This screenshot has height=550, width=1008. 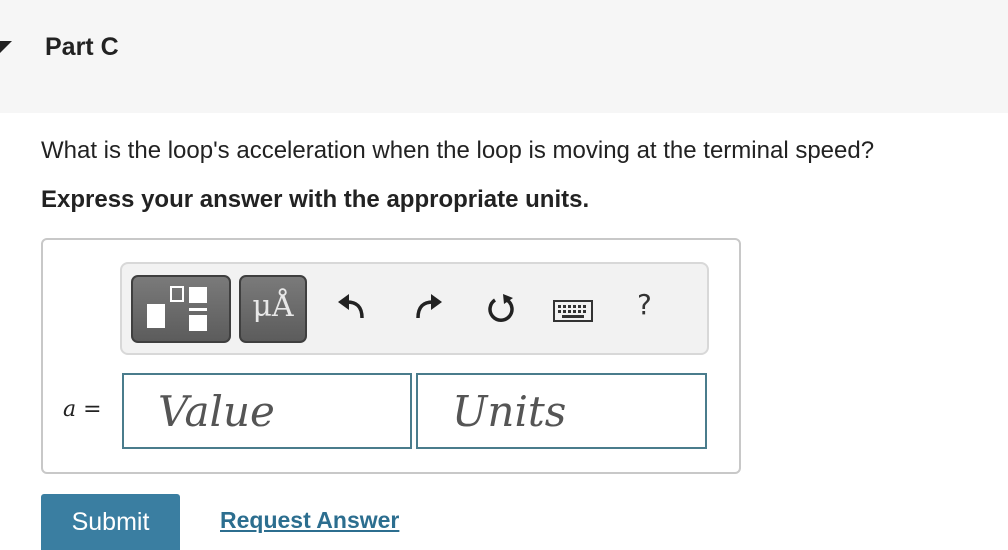 I want to click on help-button: ?, so click(x=644, y=304).